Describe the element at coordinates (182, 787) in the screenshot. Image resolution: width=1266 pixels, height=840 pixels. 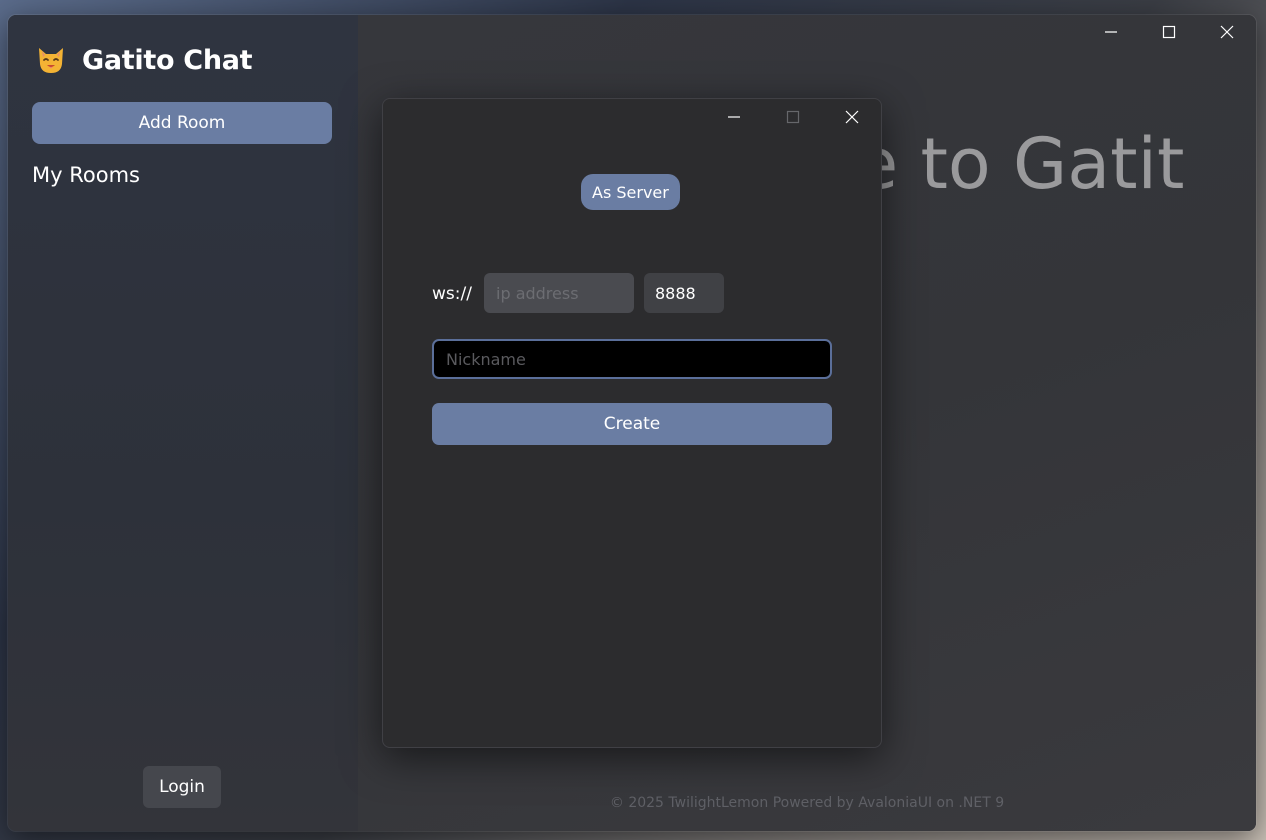
I see `login-button: Login` at that location.